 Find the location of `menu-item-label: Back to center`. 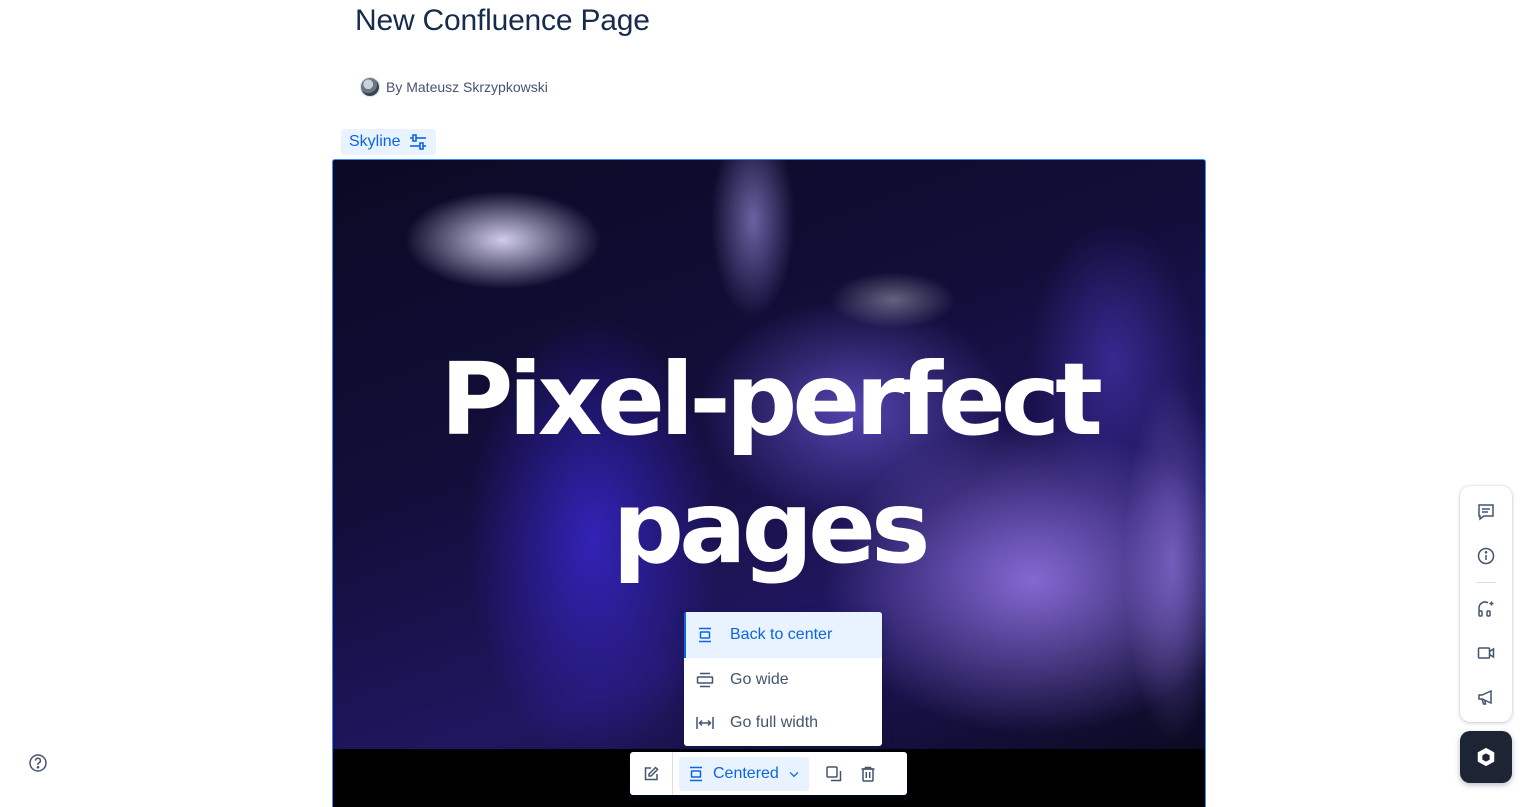

menu-item-label: Back to center is located at coordinates (781, 634).